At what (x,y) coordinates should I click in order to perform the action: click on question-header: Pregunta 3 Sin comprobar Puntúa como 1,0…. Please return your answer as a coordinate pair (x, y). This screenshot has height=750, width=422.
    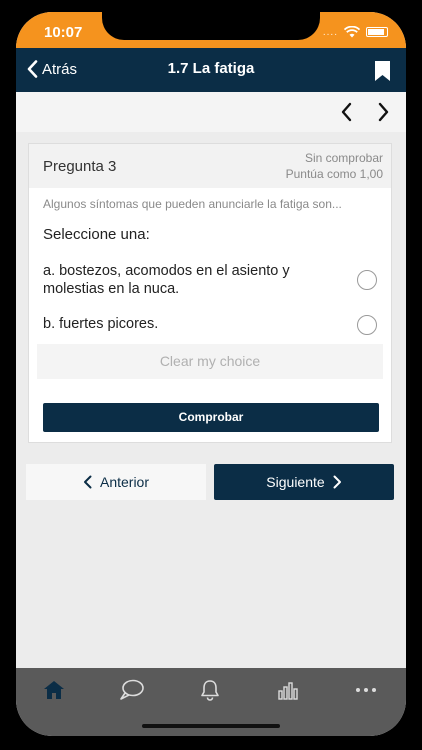
    Looking at the image, I should click on (210, 166).